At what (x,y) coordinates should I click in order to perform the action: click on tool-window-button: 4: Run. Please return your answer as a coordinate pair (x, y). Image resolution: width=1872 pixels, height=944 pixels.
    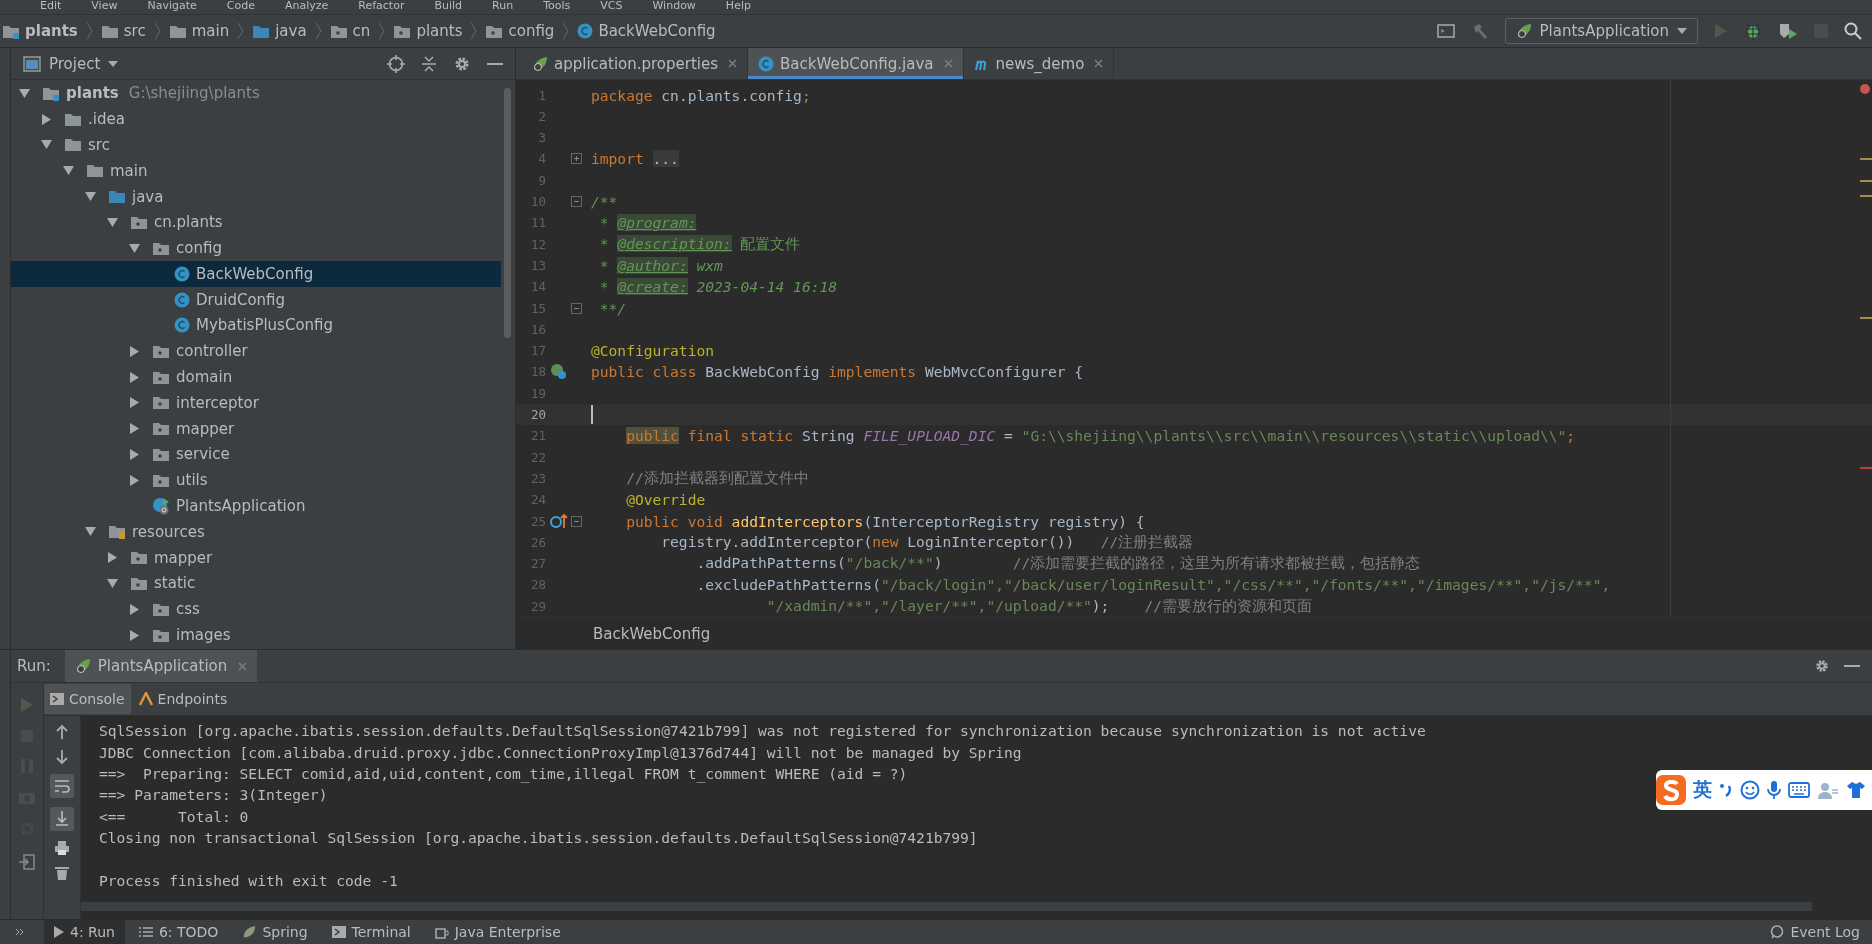
    Looking at the image, I should click on (84, 932).